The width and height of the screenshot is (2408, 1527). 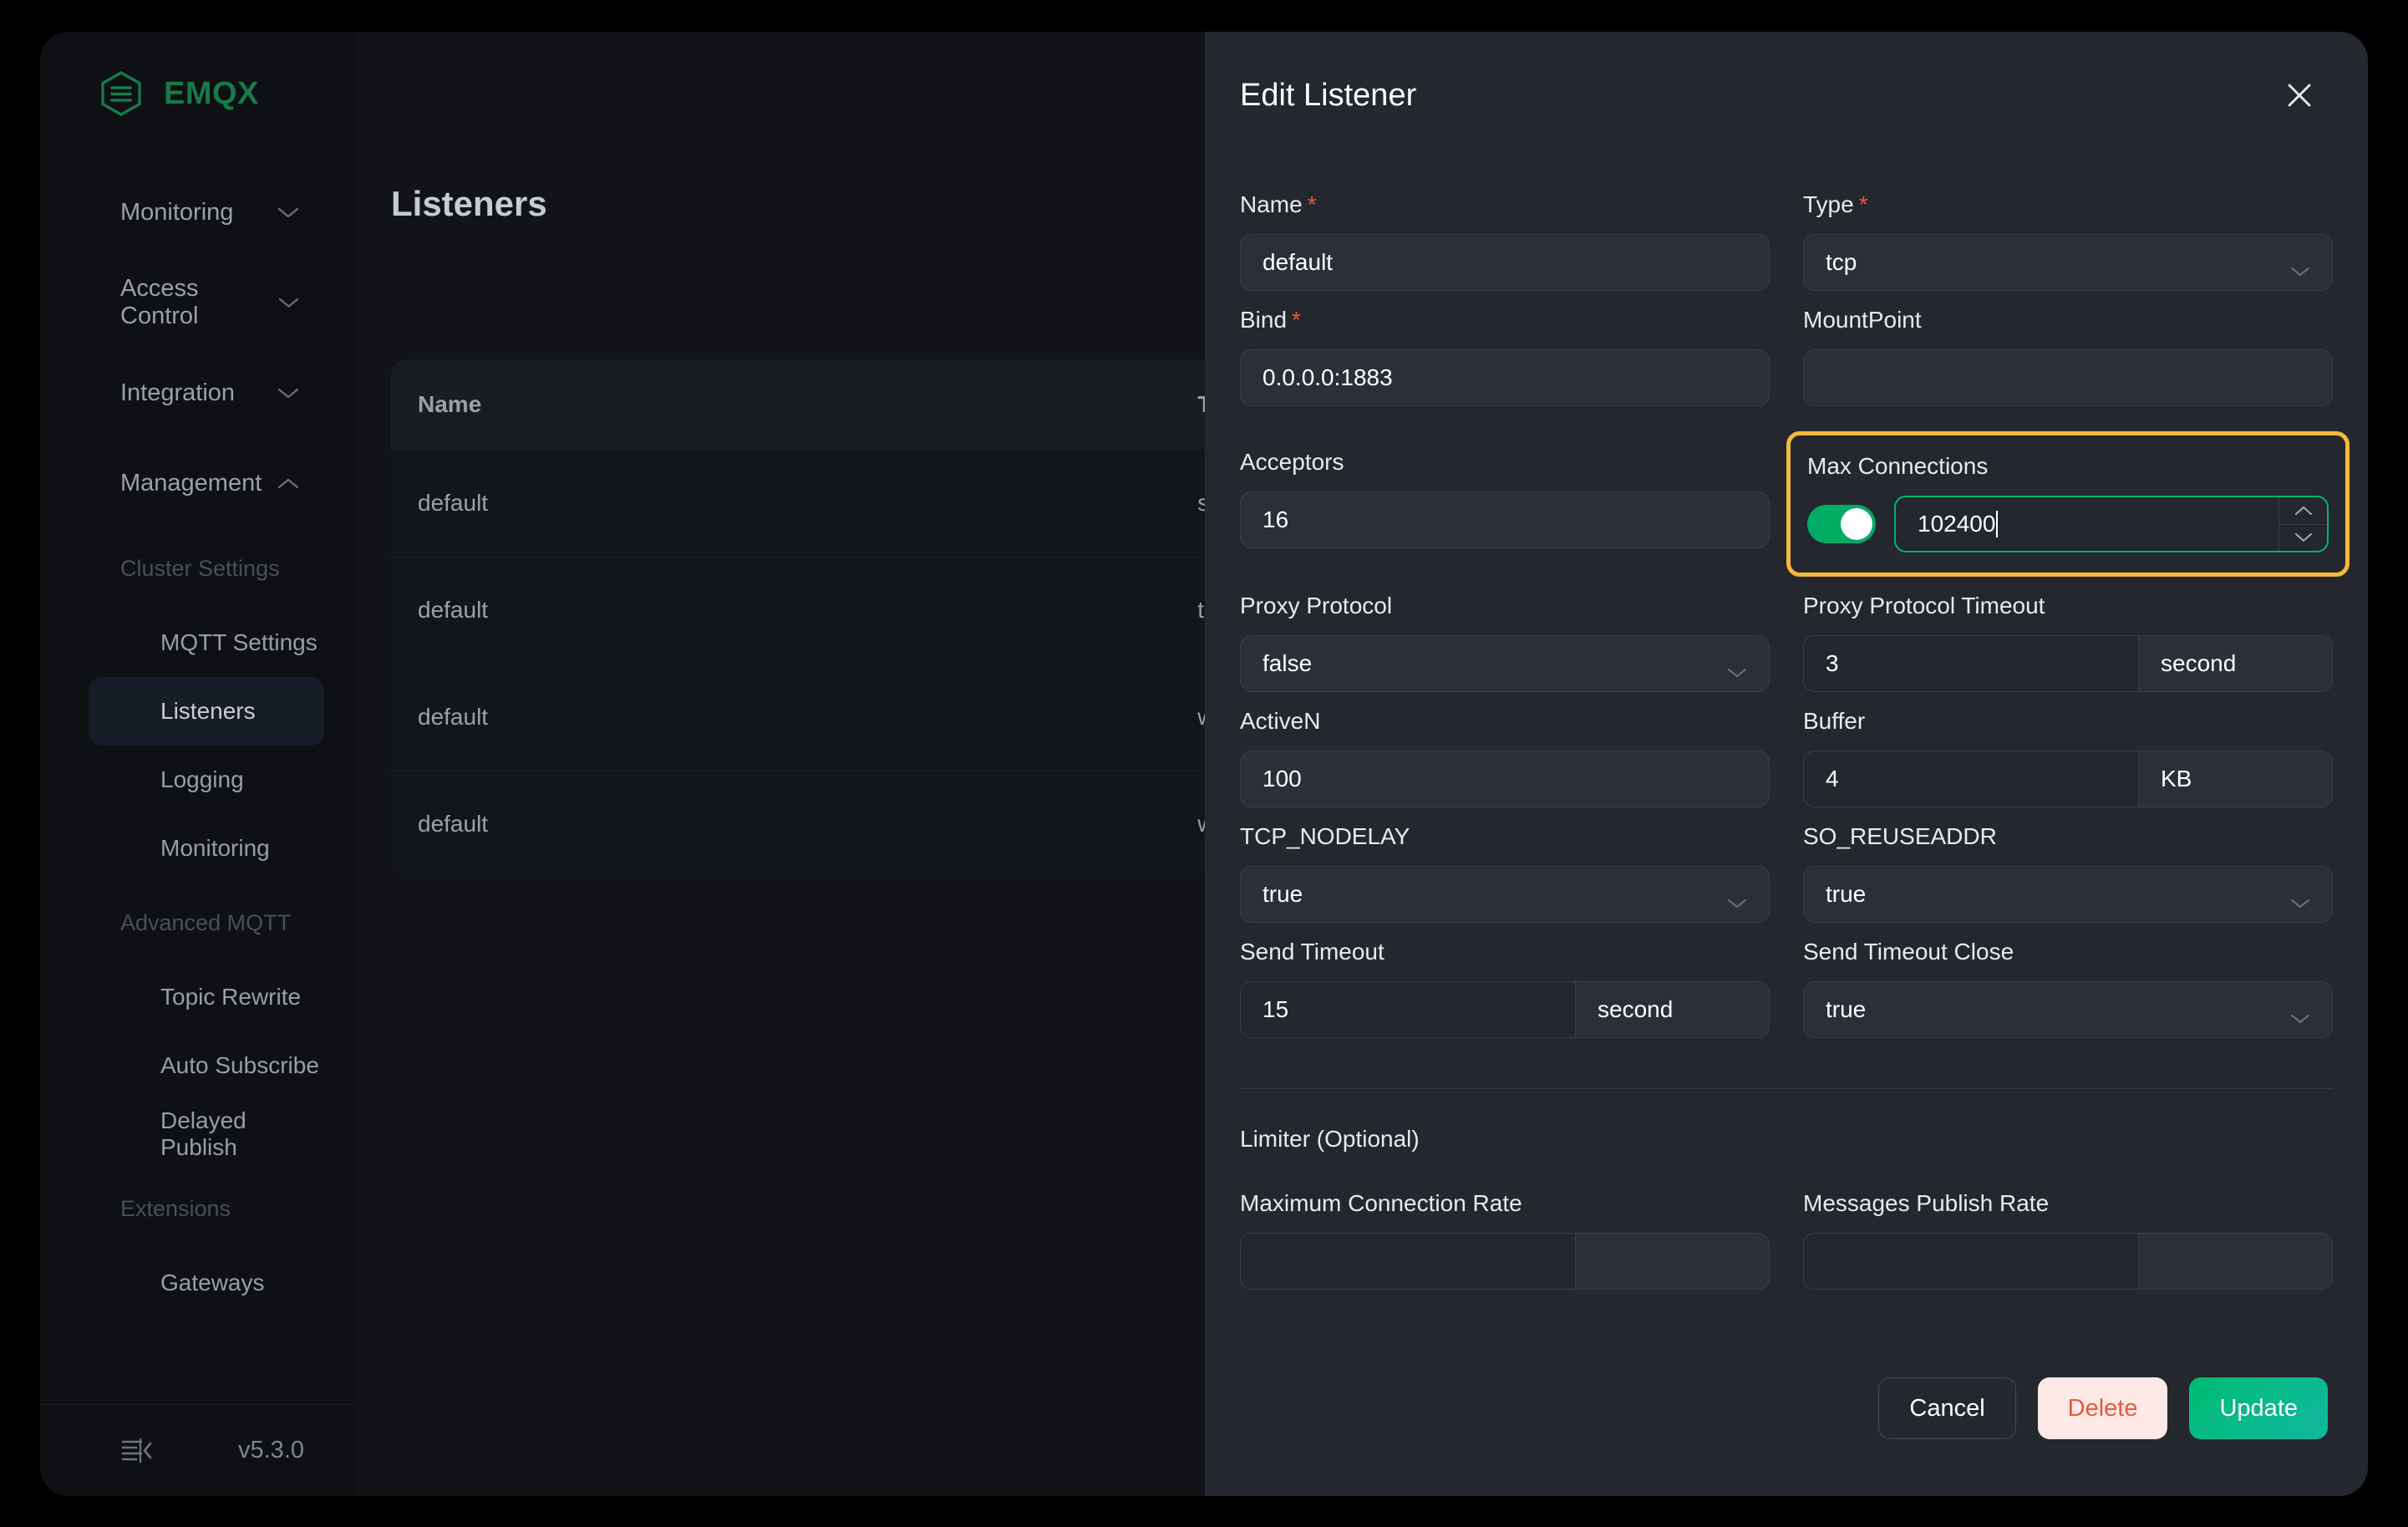 I want to click on stepper-down-button, so click(x=2303, y=537).